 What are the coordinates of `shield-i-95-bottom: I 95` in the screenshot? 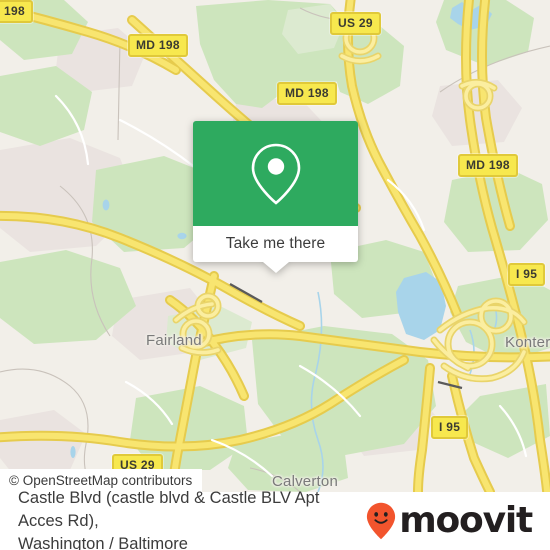 It's located at (450, 427).